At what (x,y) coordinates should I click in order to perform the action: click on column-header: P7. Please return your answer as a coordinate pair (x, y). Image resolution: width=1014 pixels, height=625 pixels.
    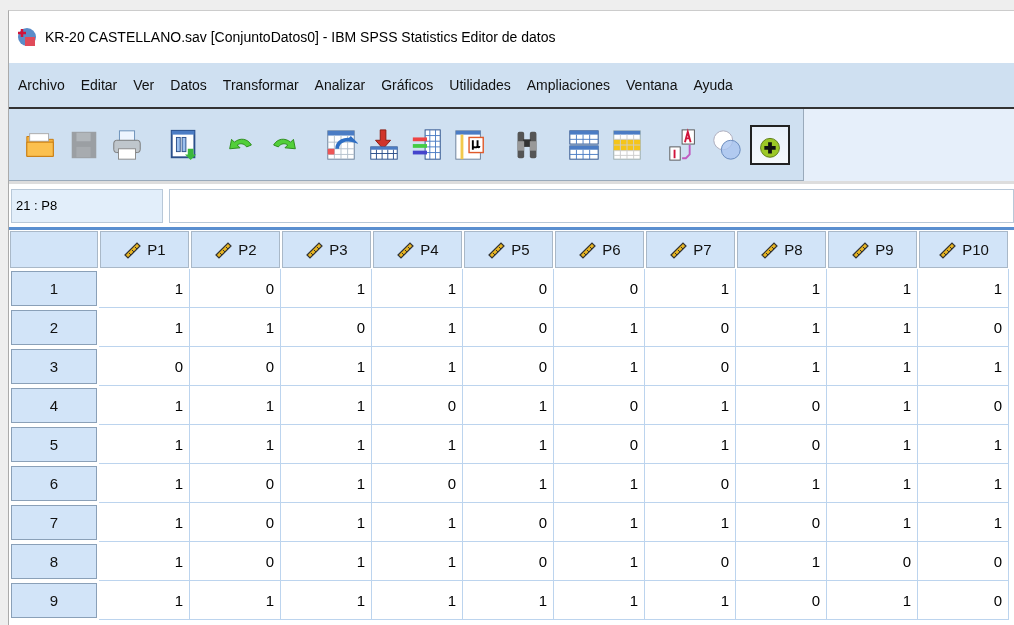
    Looking at the image, I should click on (690, 249).